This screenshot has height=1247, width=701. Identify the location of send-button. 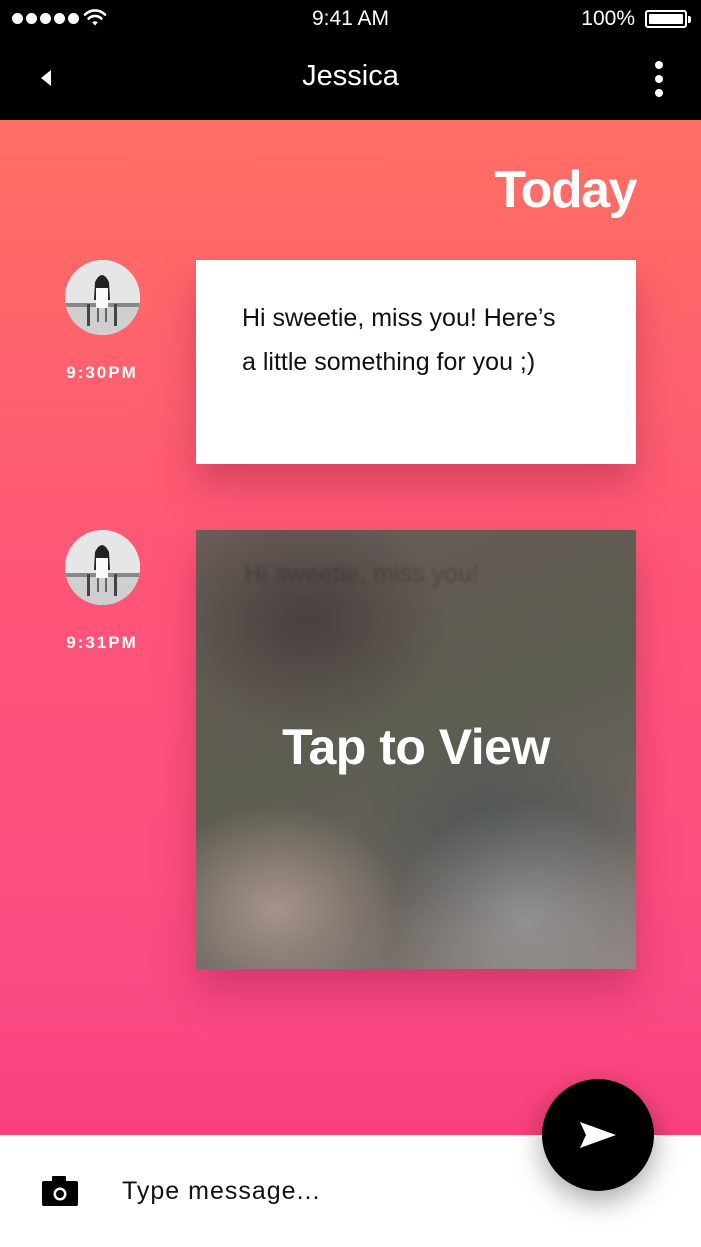
(598, 1135).